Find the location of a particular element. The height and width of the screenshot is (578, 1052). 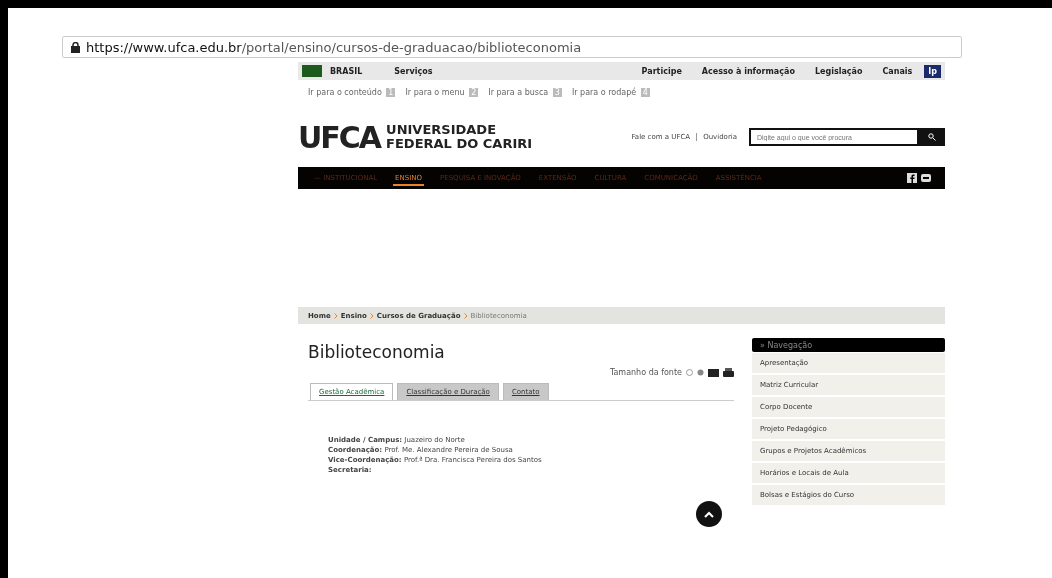

font-size-label: Tamanho da fonte is located at coordinates (645, 372).